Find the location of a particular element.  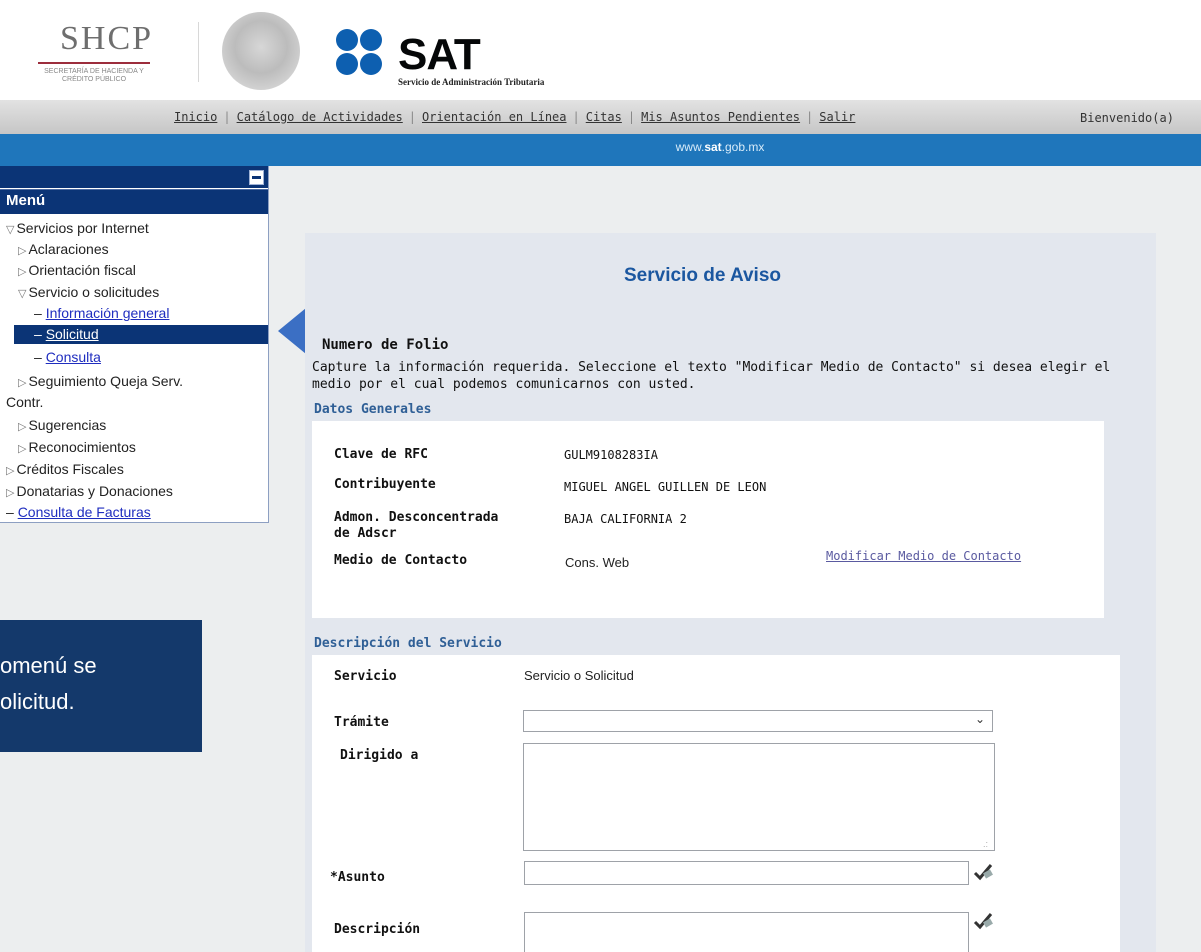

asunto-label: *Asunto is located at coordinates (357, 877).